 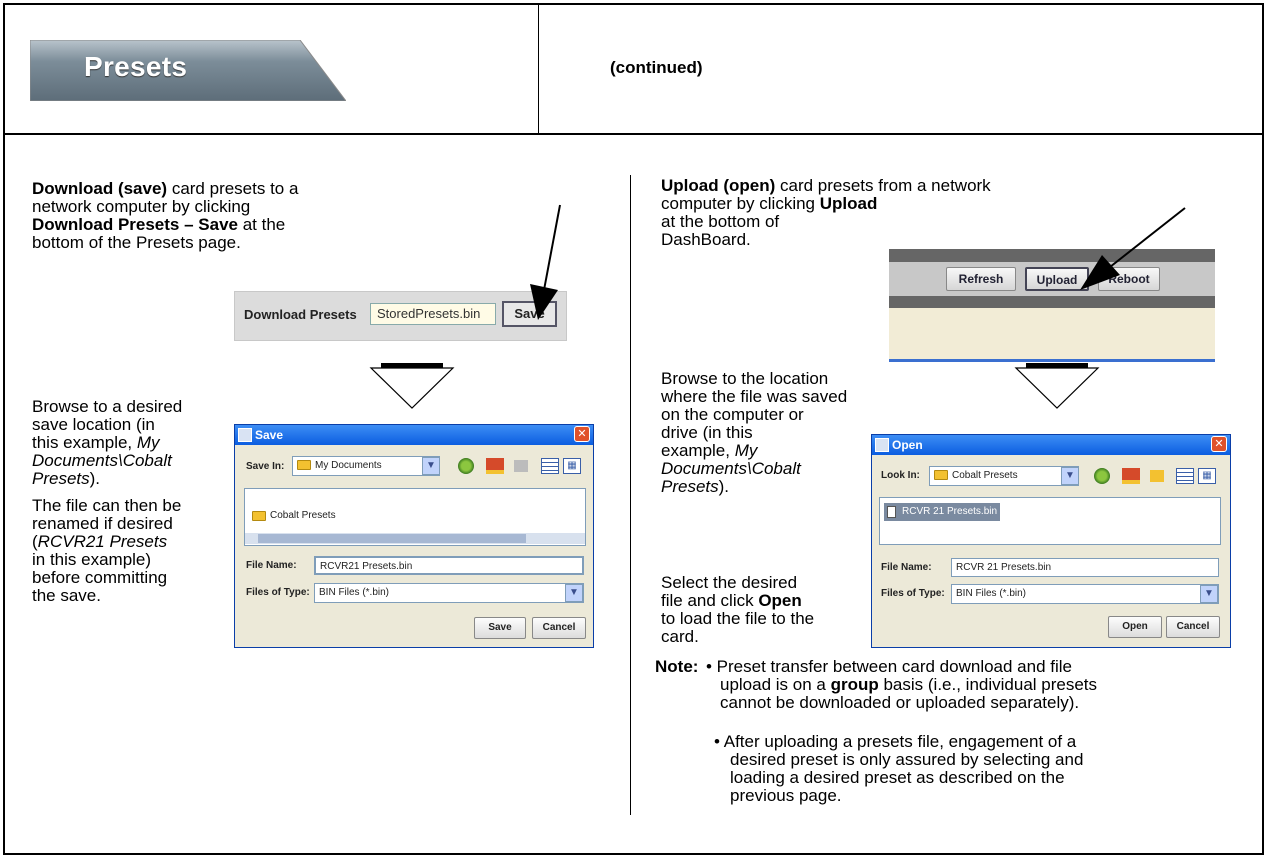 What do you see at coordinates (135, 224) in the screenshot?
I see `download-presets-save-bold: Download Presets – Save` at bounding box center [135, 224].